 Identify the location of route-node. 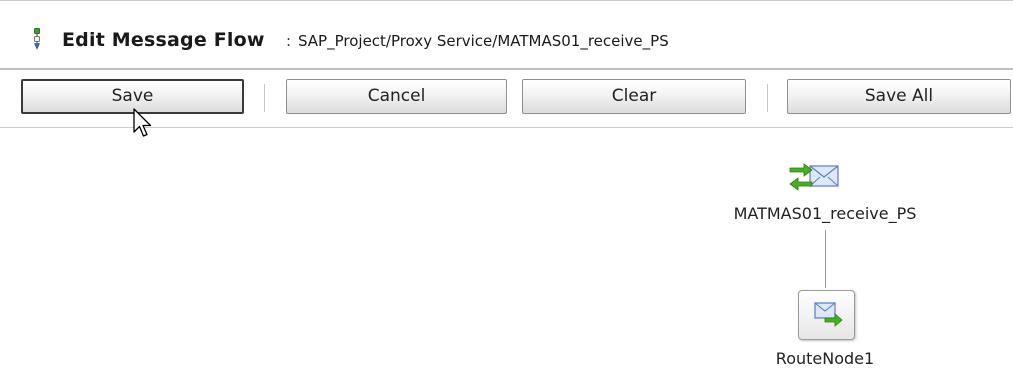
(826, 315).